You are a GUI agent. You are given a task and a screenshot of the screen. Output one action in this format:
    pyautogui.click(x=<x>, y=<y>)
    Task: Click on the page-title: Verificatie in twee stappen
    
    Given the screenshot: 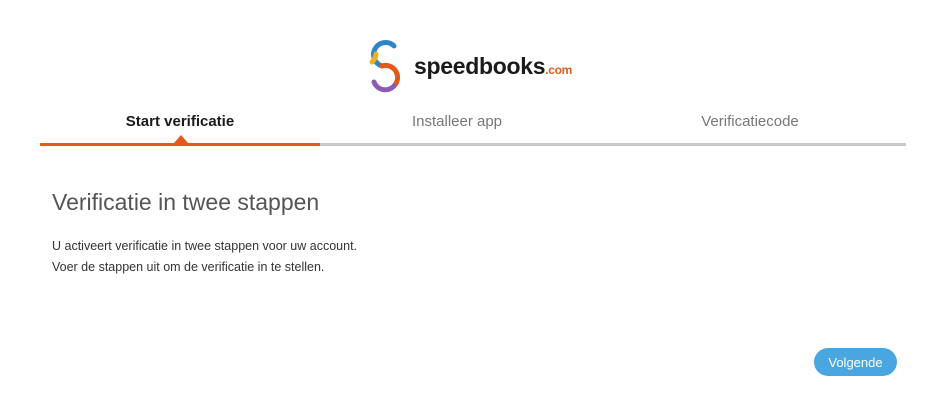 What is the action you would take?
    pyautogui.click(x=186, y=202)
    